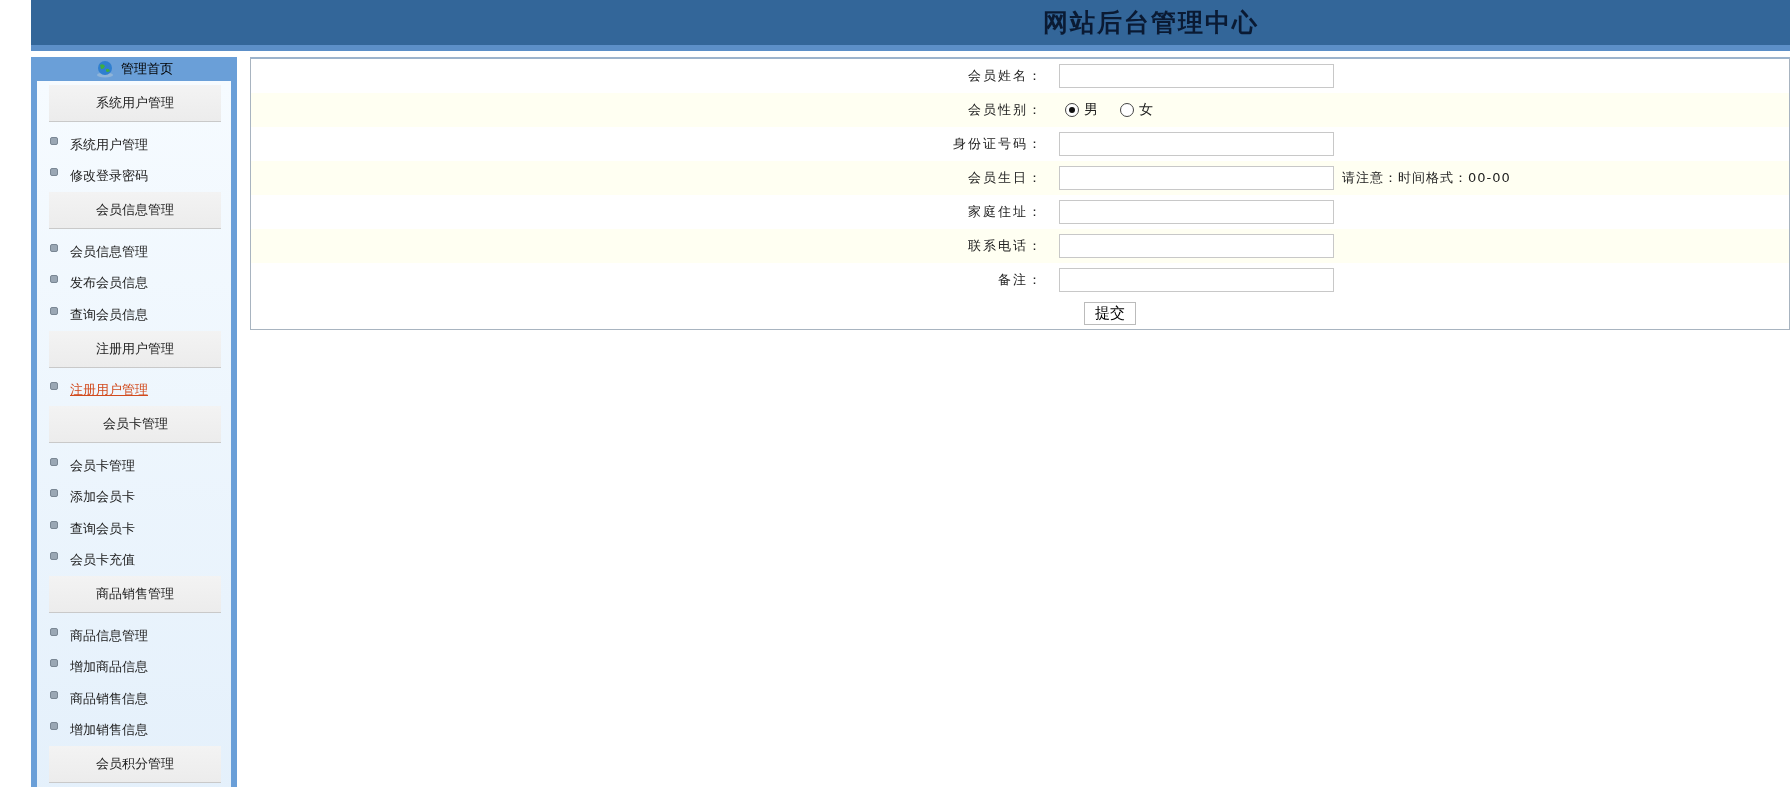  I want to click on menu-section-heading: 商品销售管理, so click(135, 594).